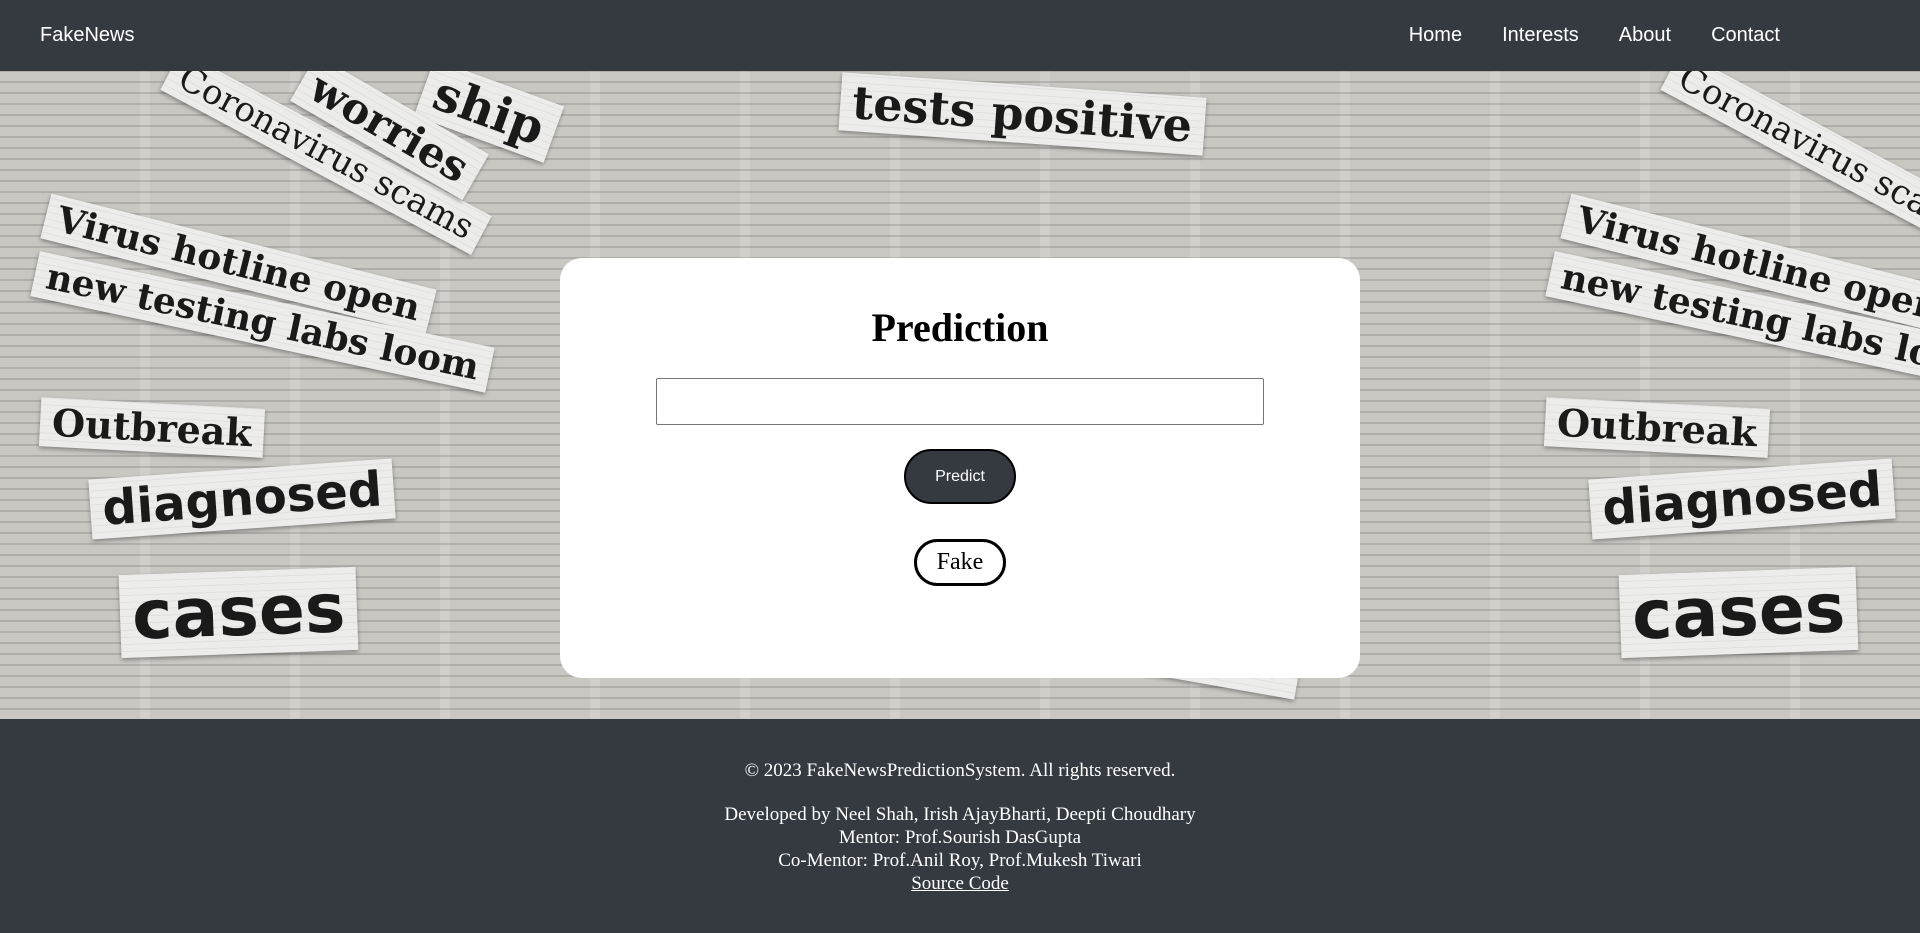 The width and height of the screenshot is (1920, 933). I want to click on mentor-text: Mentor: Prof.Sourish DasGupta, so click(960, 837).